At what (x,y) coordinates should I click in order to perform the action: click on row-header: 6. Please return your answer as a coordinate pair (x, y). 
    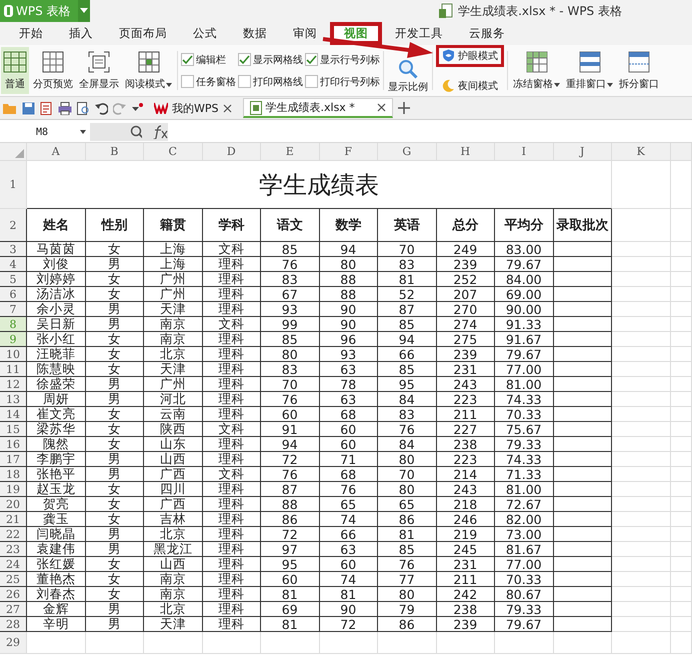
    Looking at the image, I should click on (13, 294).